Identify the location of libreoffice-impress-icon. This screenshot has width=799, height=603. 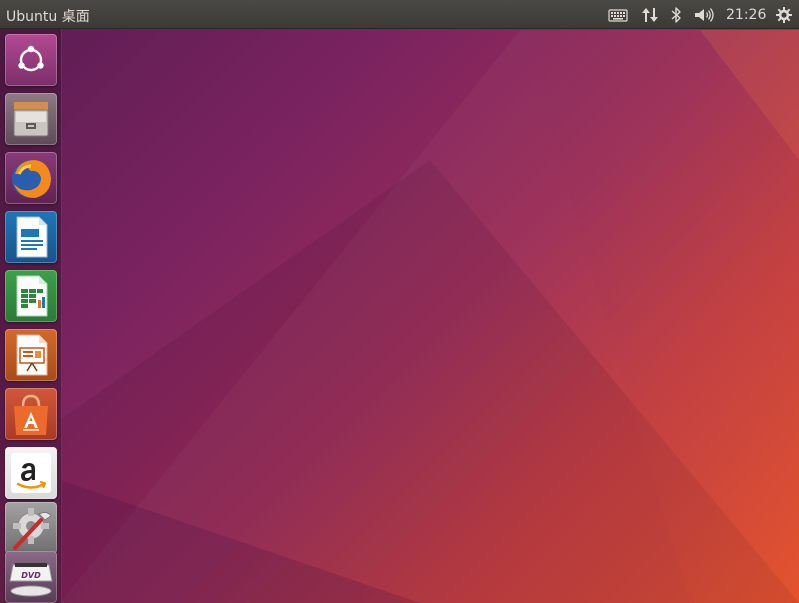
(31, 355).